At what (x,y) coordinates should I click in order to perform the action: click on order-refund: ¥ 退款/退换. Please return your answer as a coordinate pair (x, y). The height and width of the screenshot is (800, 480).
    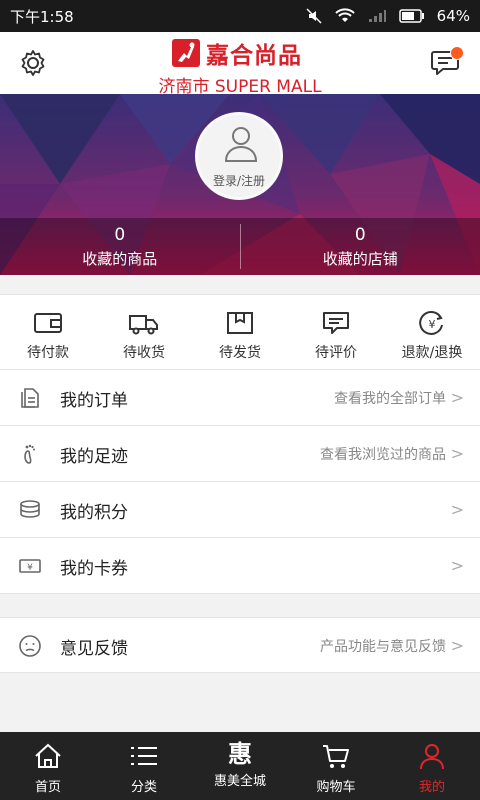
    Looking at the image, I should click on (432, 332).